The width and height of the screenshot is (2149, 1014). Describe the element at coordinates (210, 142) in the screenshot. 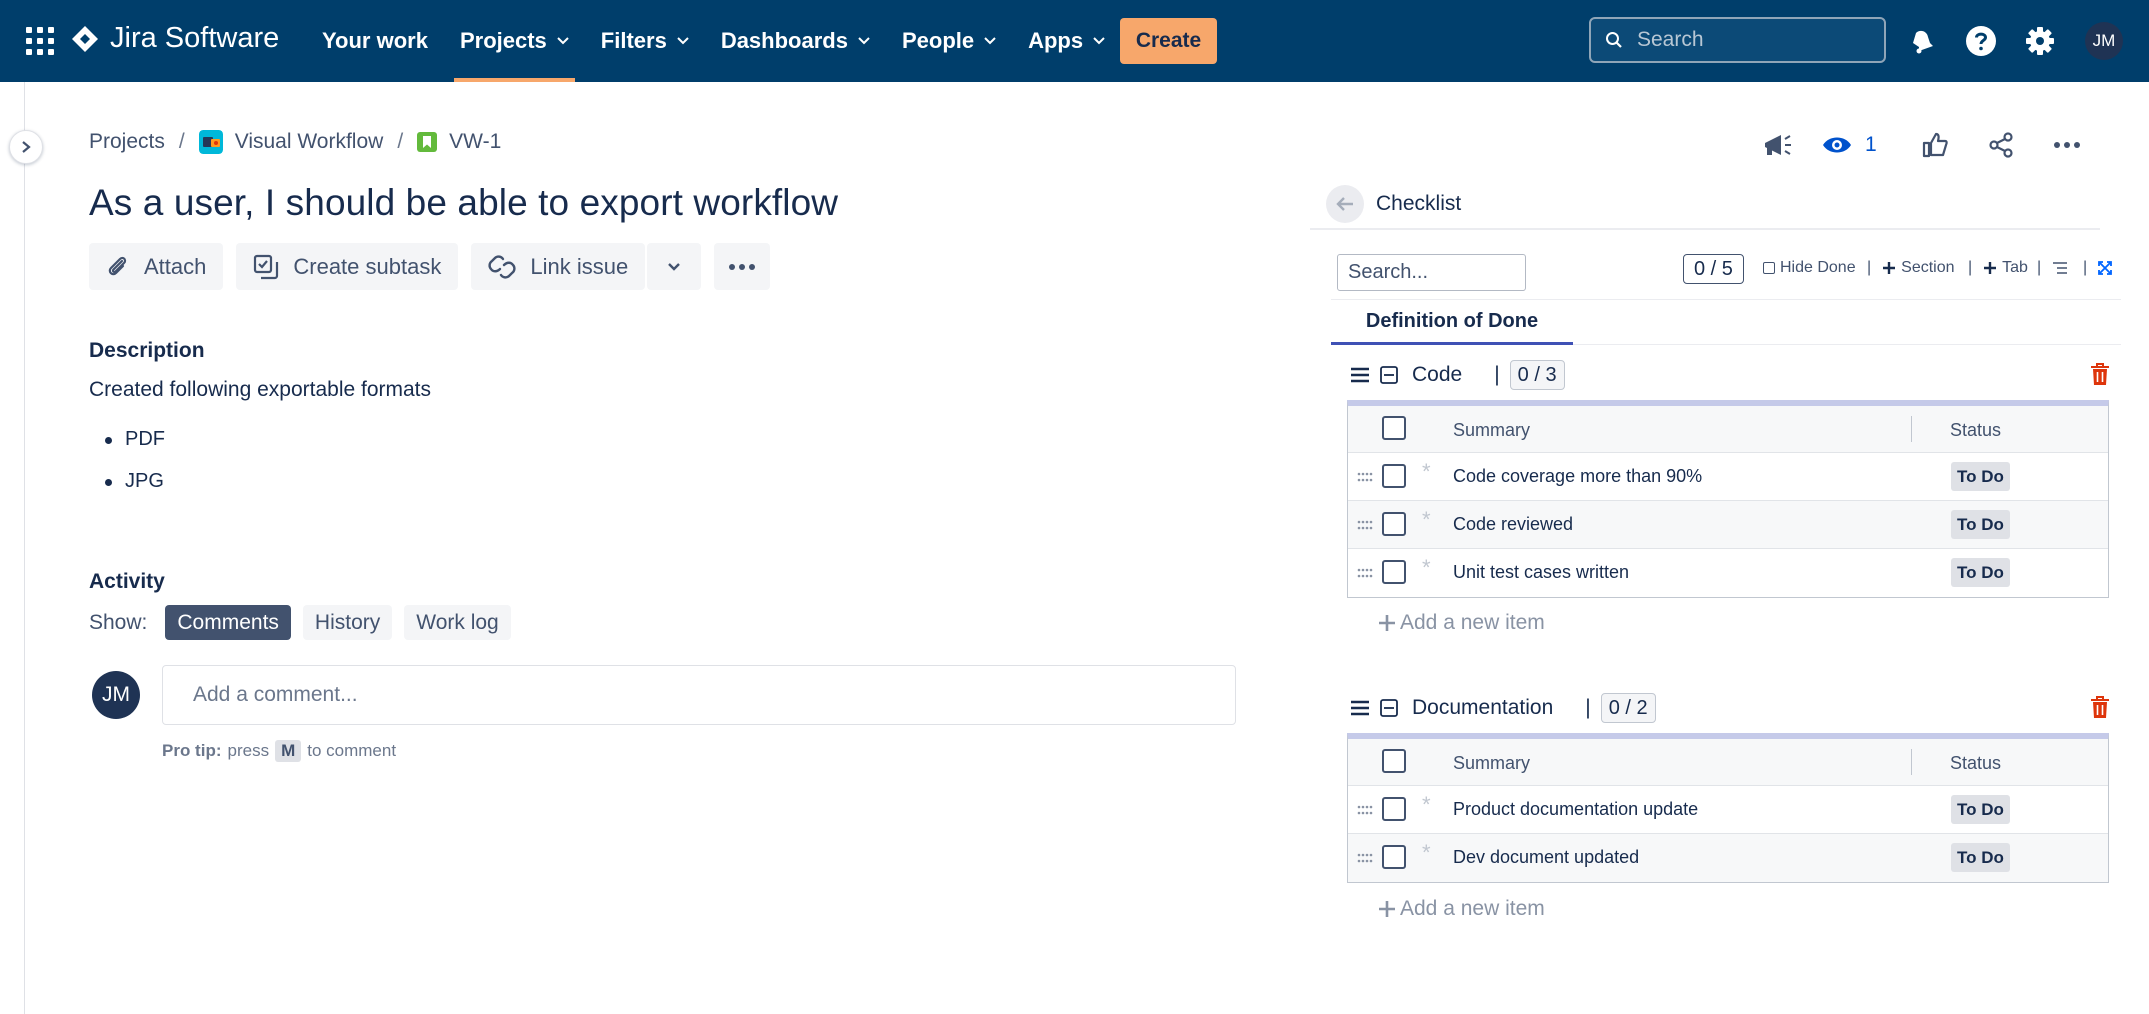

I see `project-avatar-icon` at that location.